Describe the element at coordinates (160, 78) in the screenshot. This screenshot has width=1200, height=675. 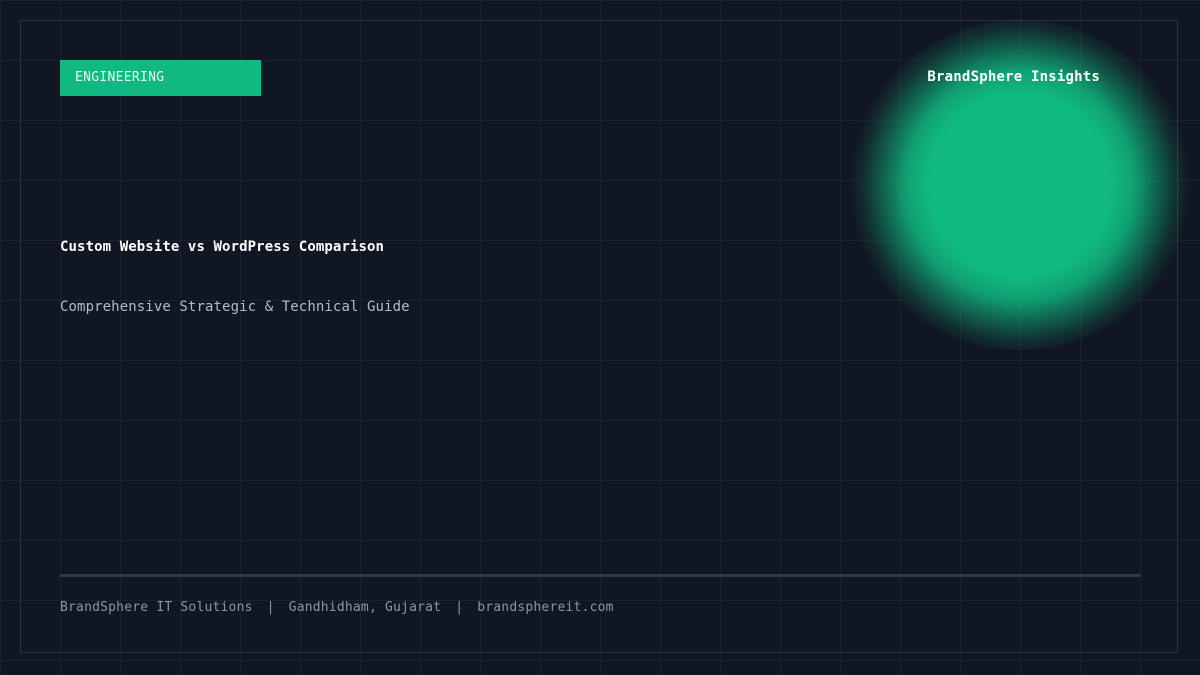
I see `category-tag: ENGINEERING` at that location.